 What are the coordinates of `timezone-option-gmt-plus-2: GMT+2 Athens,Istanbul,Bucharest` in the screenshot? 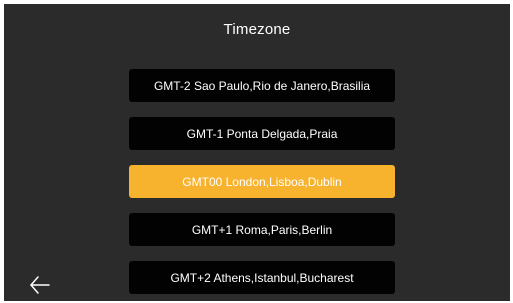 It's located at (262, 277).